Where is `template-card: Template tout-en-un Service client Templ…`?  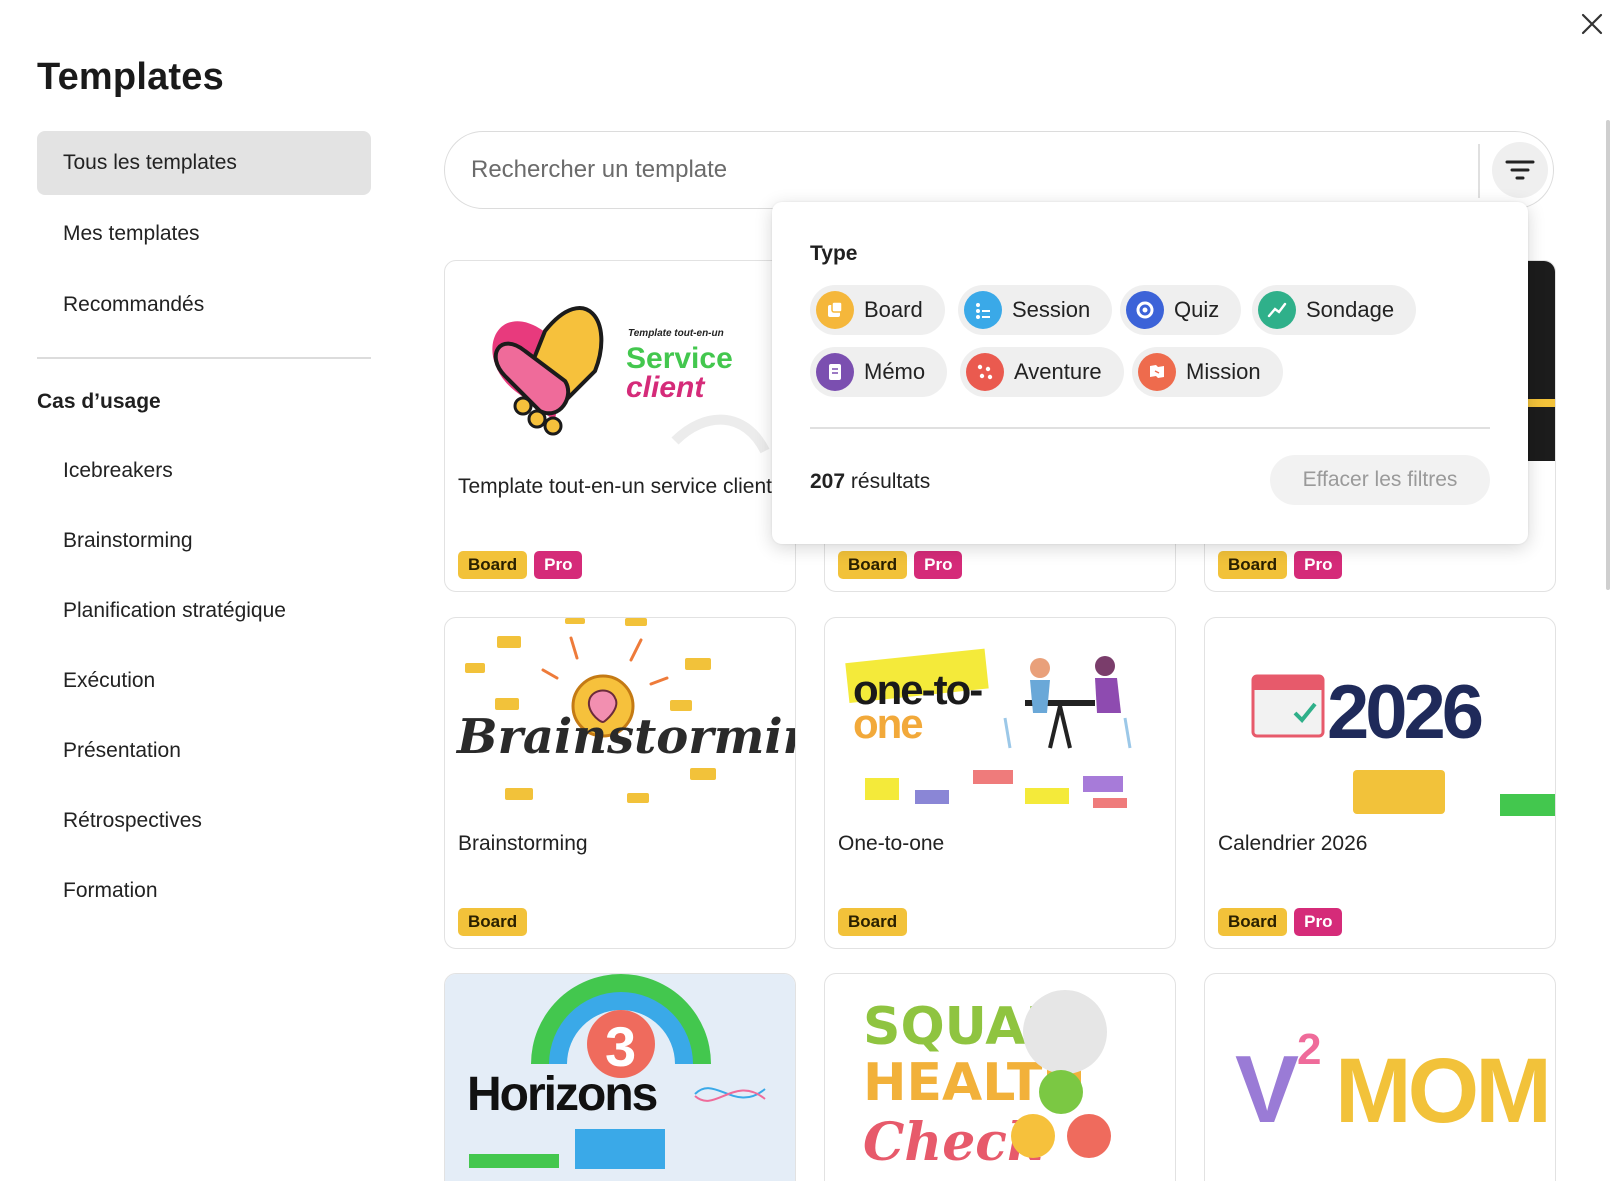
template-card: Template tout-en-un Service client Templ… is located at coordinates (620, 426).